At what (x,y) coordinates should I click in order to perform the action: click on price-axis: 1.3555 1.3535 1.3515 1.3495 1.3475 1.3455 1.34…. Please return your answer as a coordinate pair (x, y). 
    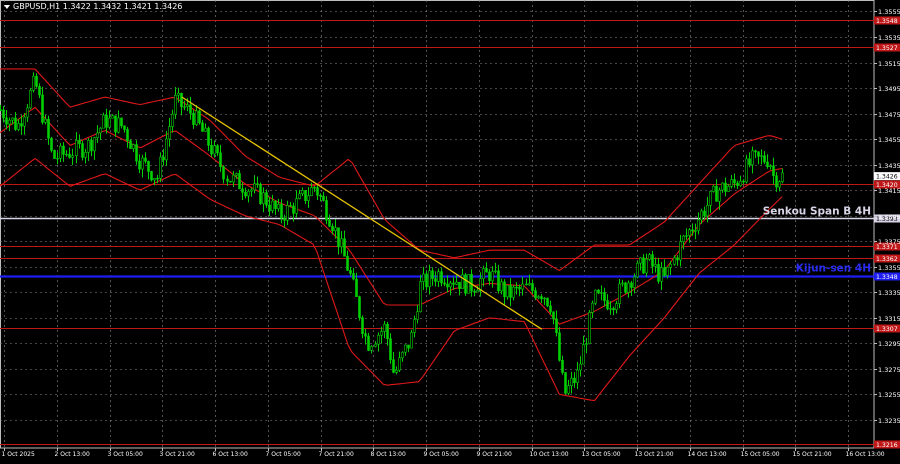
    Looking at the image, I should click on (887, 216).